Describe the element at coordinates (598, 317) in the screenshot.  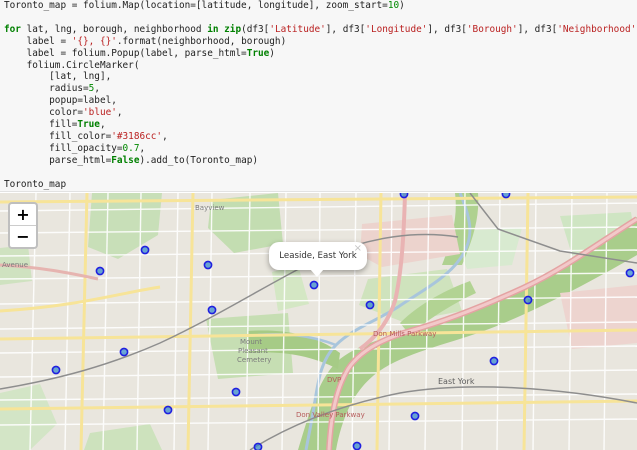
I see `commercial-area` at that location.